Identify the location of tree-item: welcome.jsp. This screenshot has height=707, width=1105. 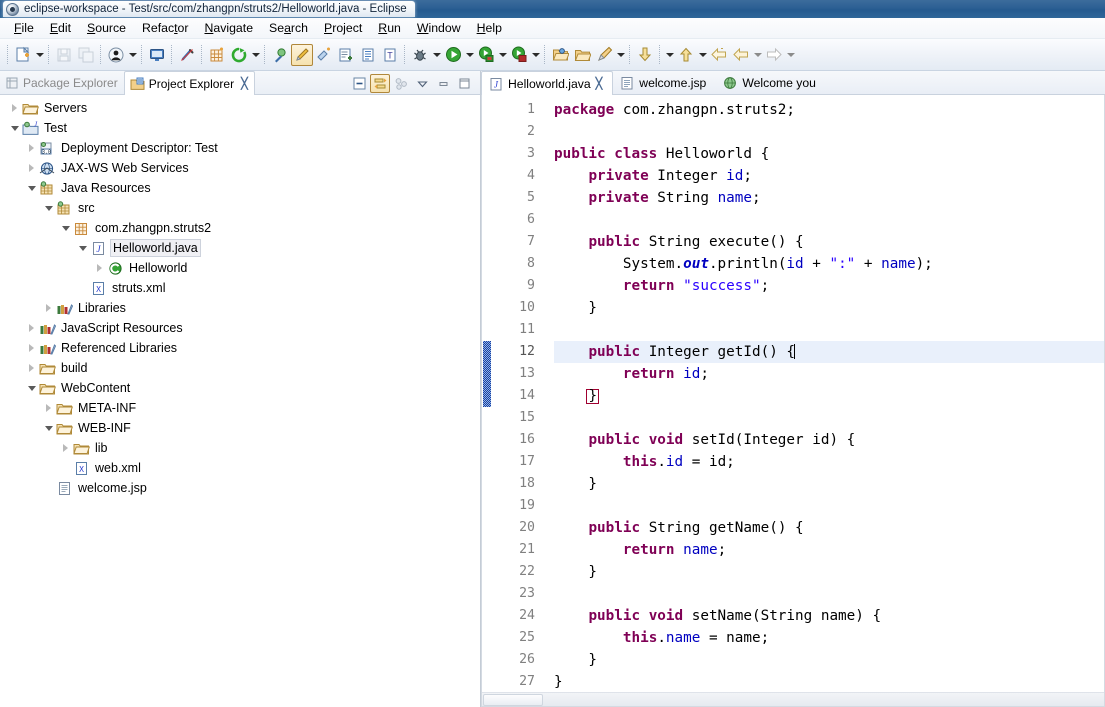
(240, 488).